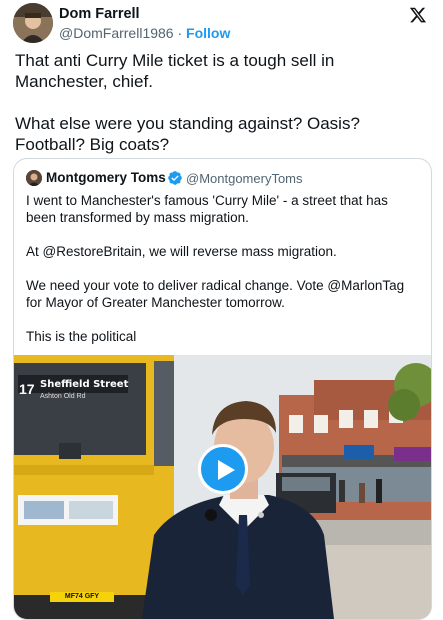 Image resolution: width=443 pixels, height=620 pixels. What do you see at coordinates (223, 24) in the screenshot?
I see `tweet-header: Dom Farrell @DomFarrell1986 · Follow` at bounding box center [223, 24].